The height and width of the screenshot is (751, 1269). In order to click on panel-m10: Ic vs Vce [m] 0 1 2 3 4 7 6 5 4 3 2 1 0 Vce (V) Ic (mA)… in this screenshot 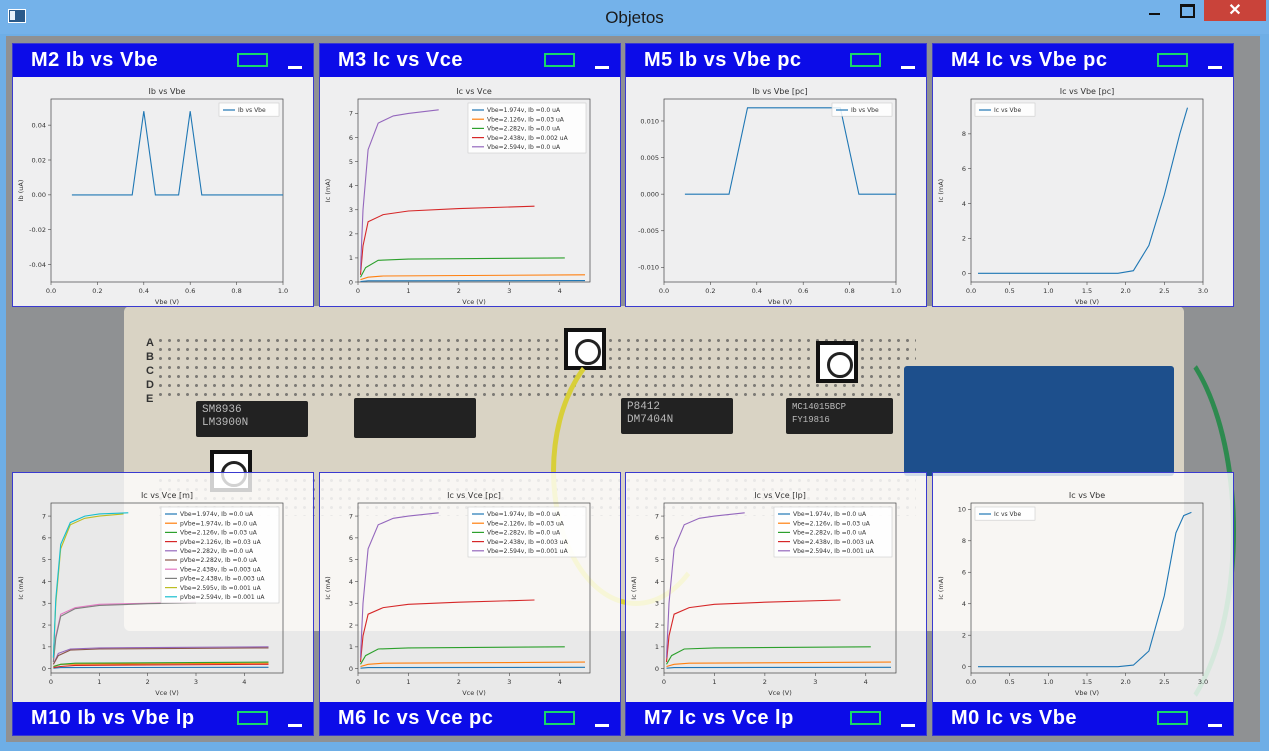, I will do `click(163, 604)`.